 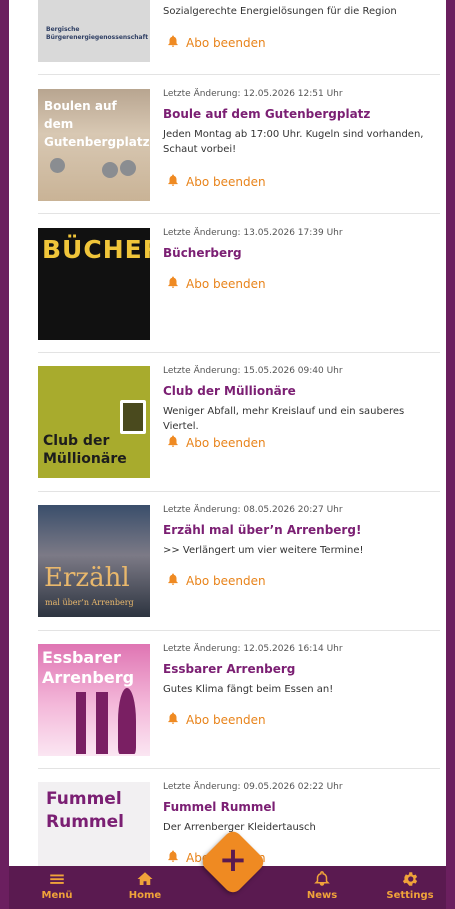 I want to click on item-title: Club der Müllionäre, so click(x=229, y=391).